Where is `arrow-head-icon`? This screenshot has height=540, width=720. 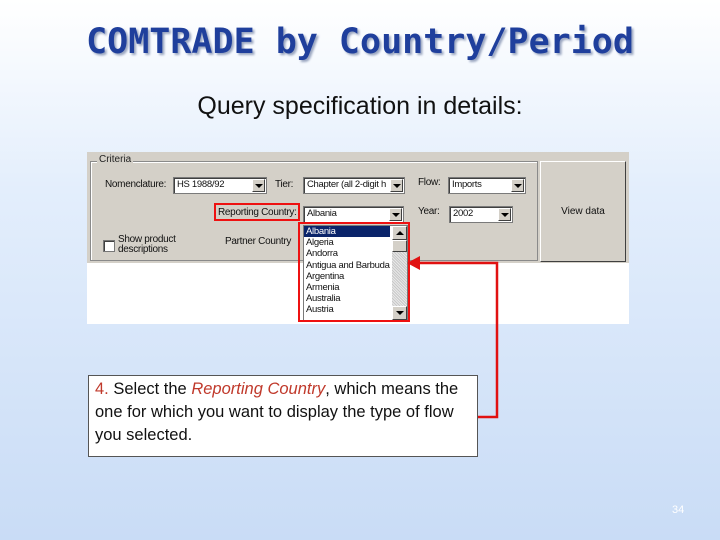 arrow-head-icon is located at coordinates (413, 263).